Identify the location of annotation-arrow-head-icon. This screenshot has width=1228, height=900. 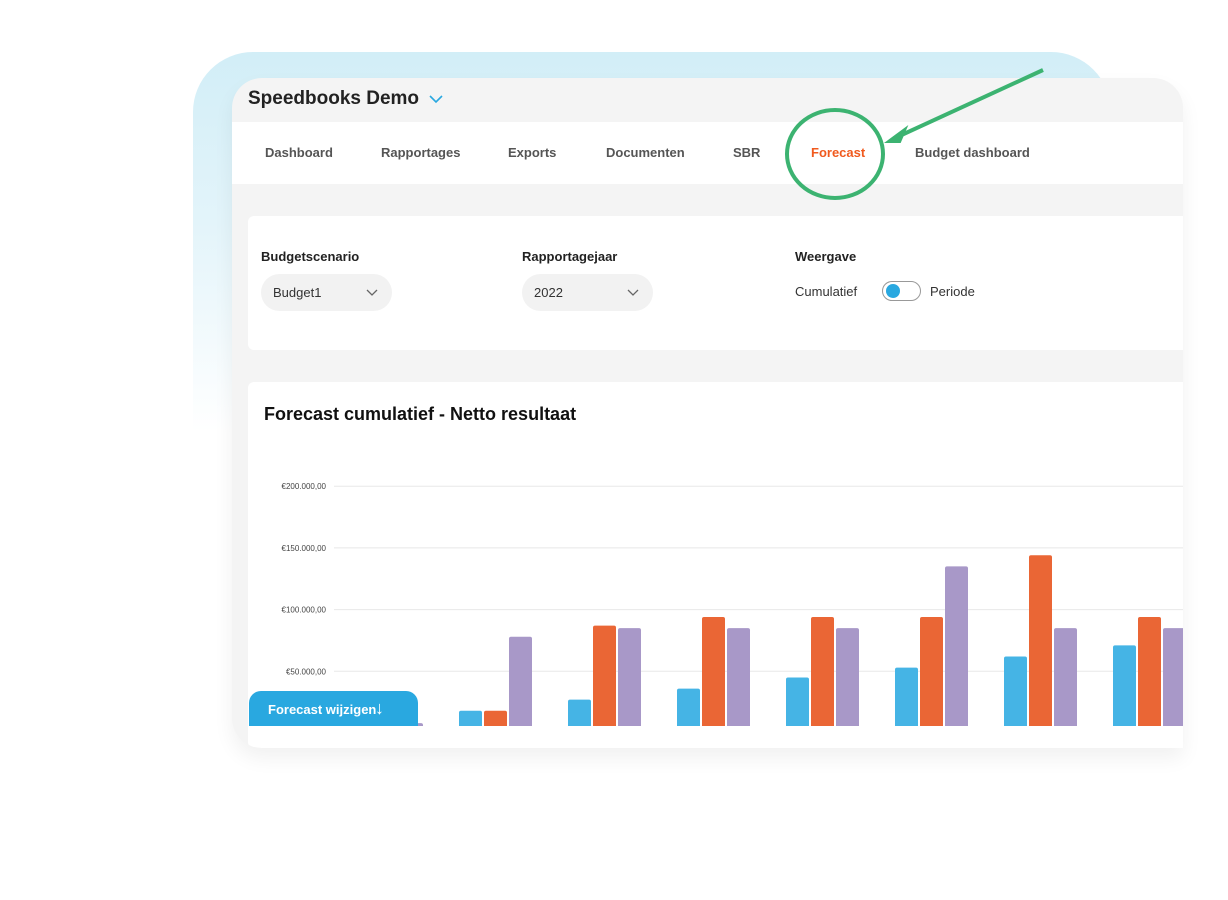
(896, 134).